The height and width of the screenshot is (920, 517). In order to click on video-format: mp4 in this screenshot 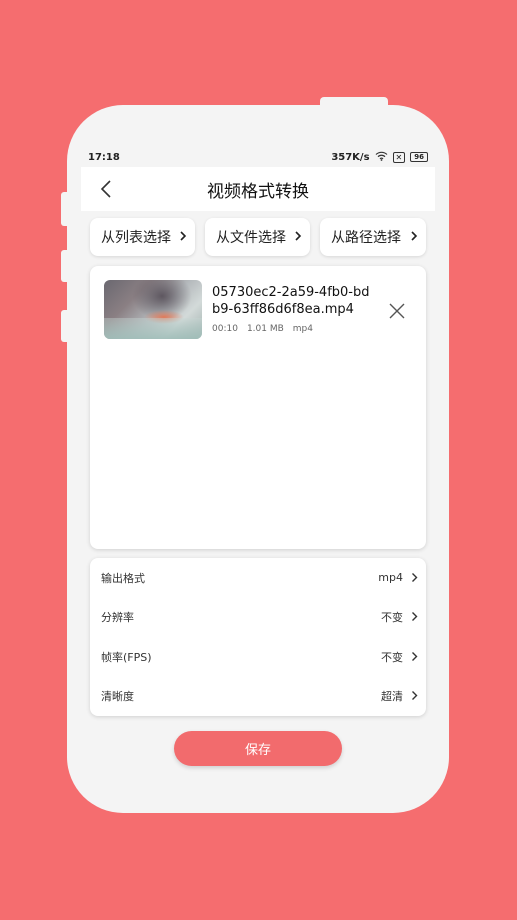, I will do `click(302, 329)`.